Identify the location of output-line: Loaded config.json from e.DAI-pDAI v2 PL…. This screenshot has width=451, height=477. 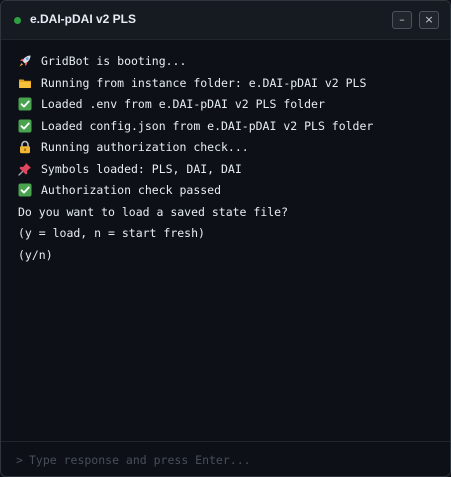
(195, 126).